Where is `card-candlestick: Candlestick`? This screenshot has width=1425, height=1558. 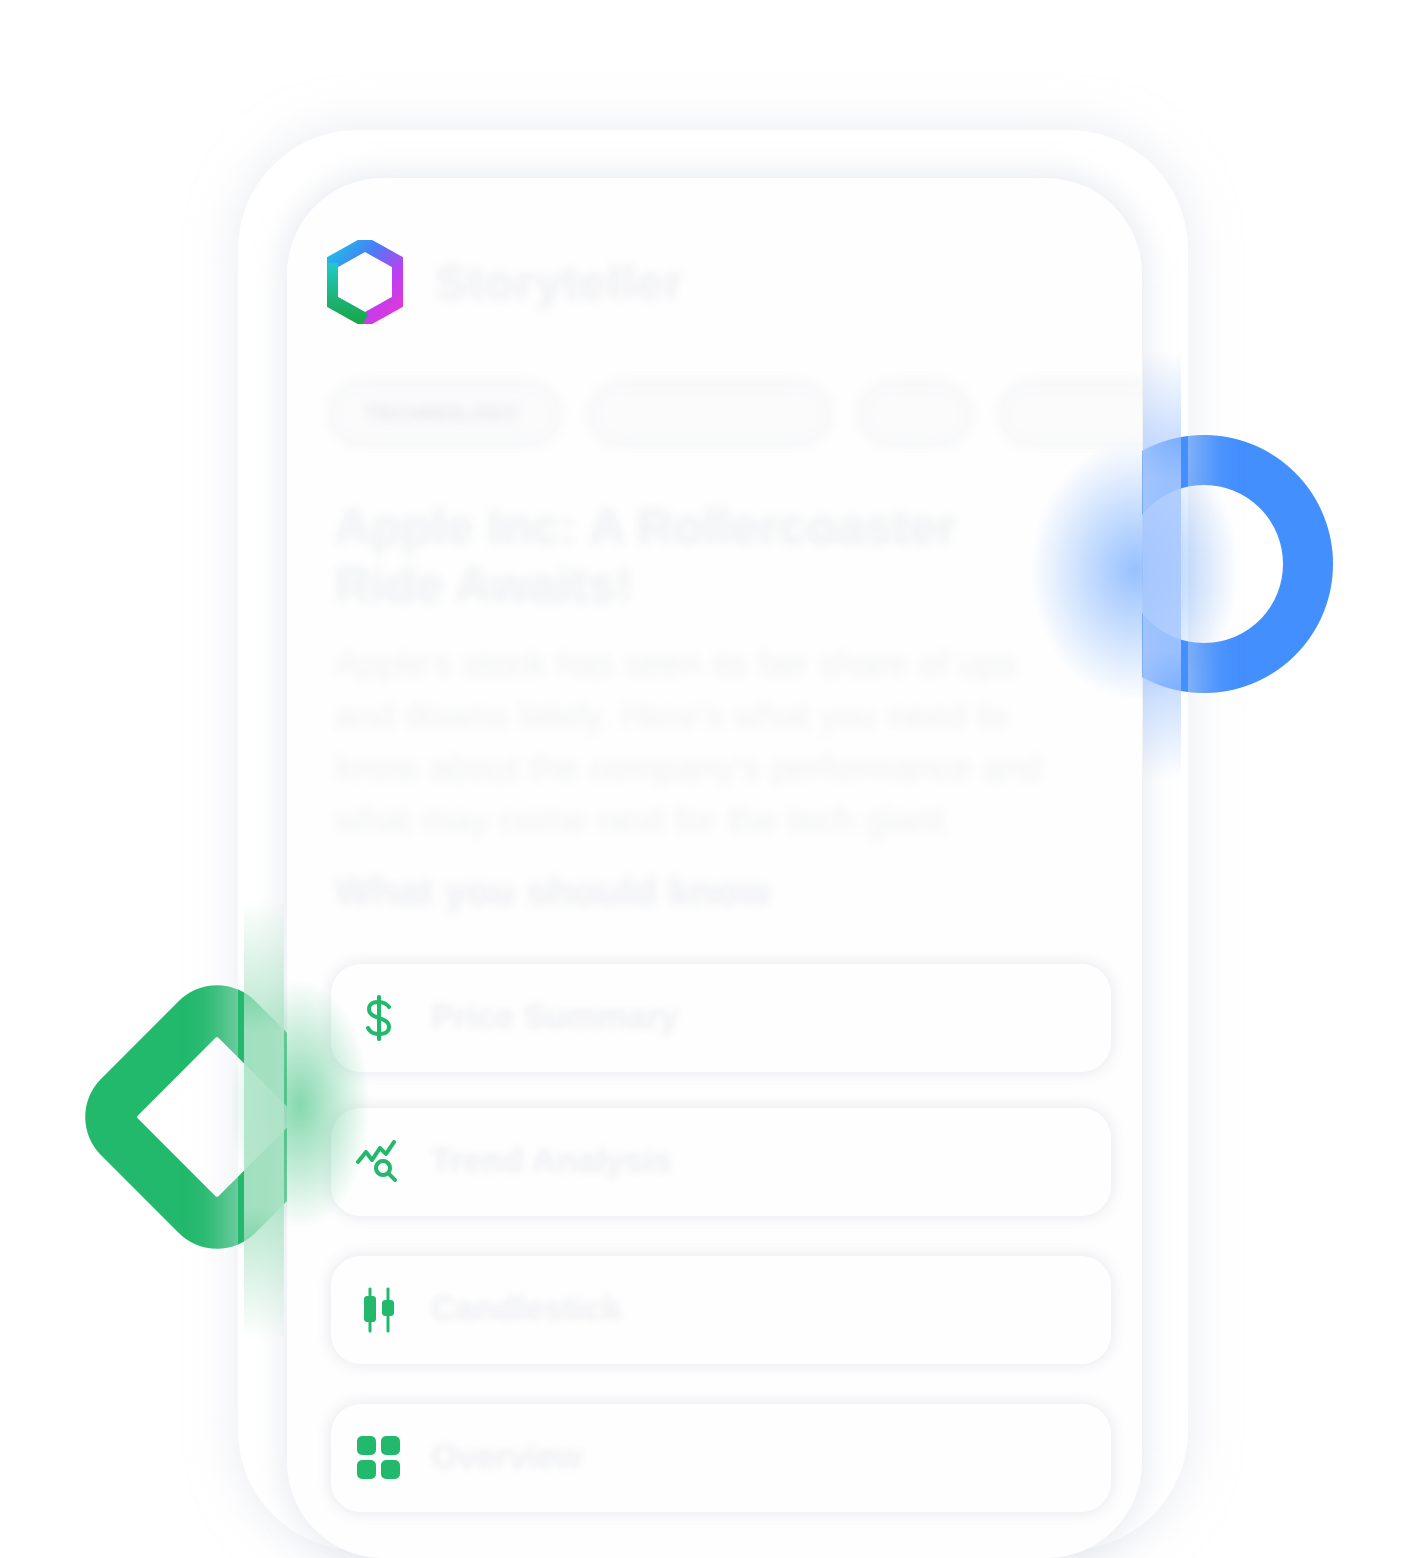 card-candlestick: Candlestick is located at coordinates (721, 1310).